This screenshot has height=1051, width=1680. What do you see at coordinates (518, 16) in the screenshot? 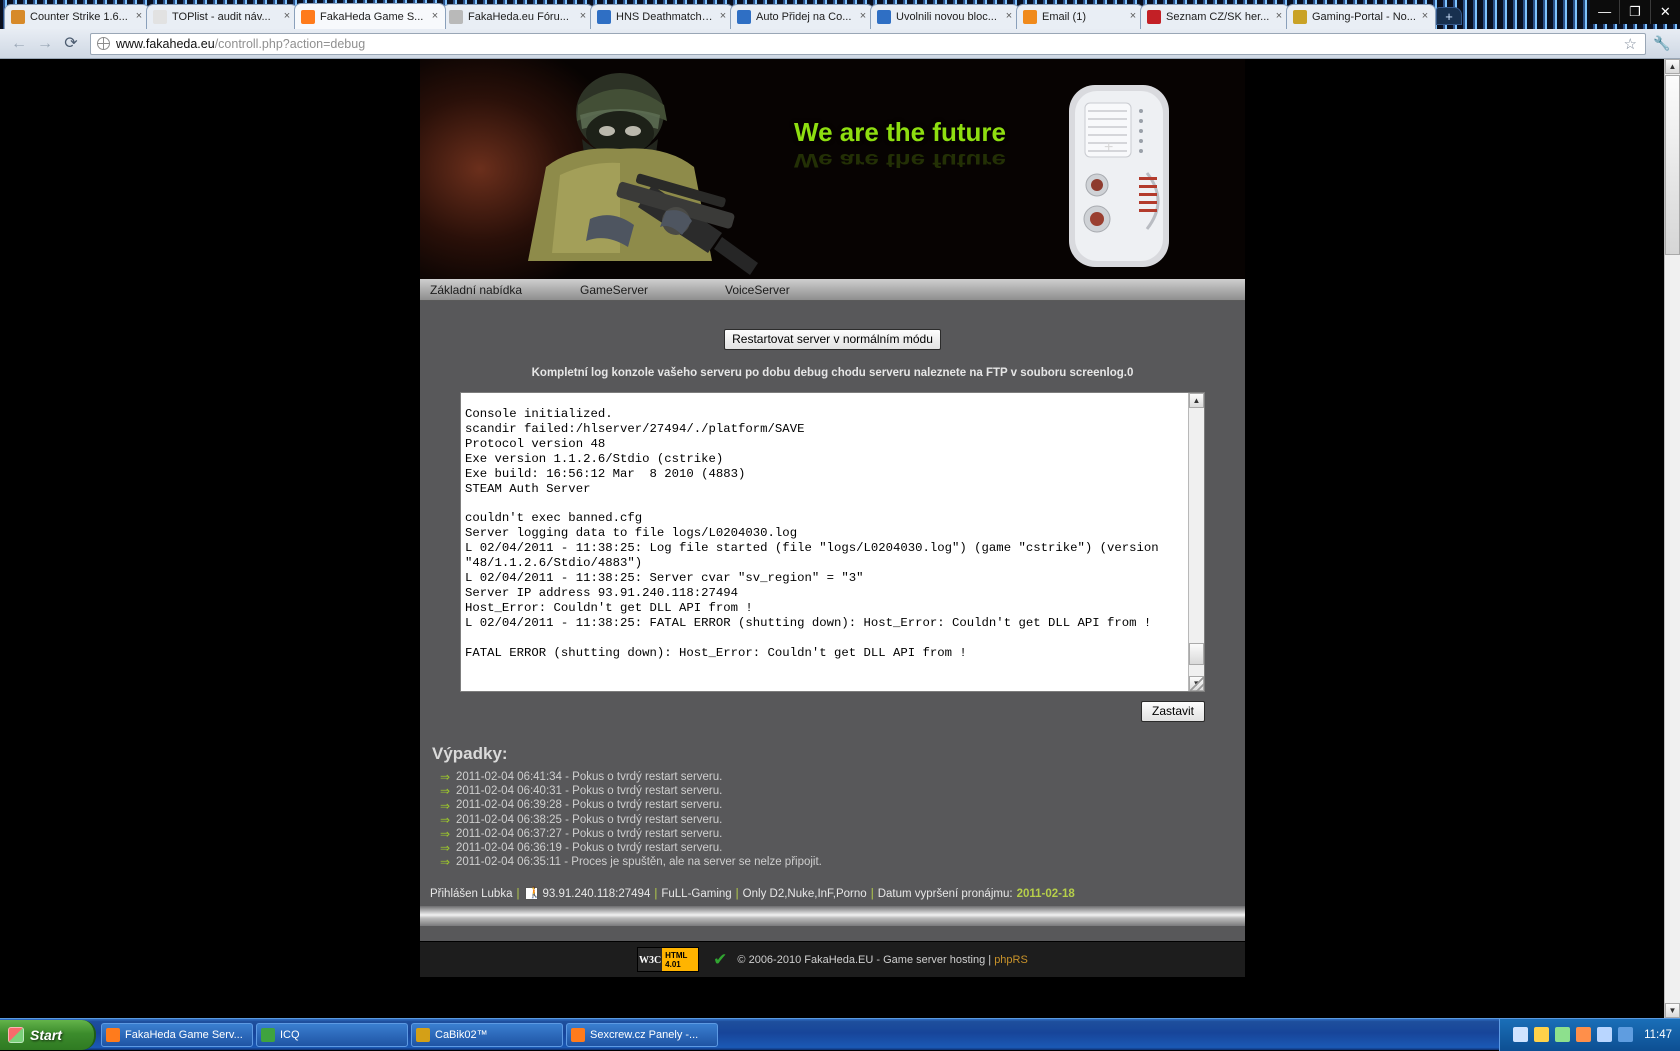
I see `browser-tab-3: FakaHeda.eu Fóru...×` at bounding box center [518, 16].